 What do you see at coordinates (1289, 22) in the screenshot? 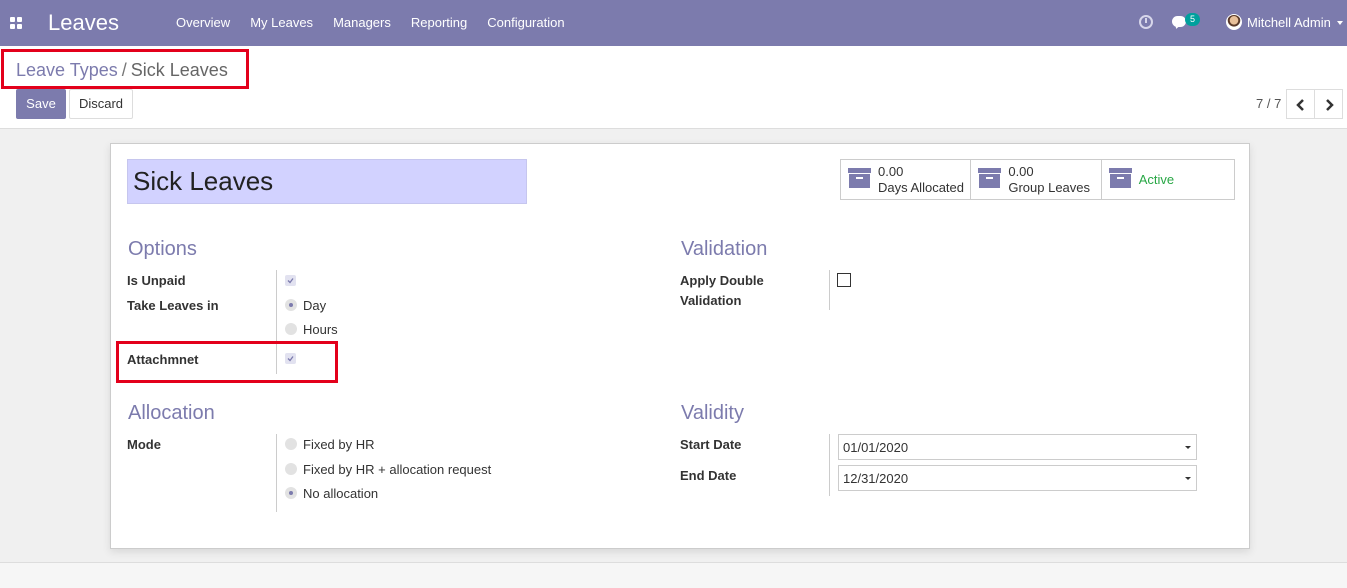
I see `user-menu-name: Mitchell Admin` at bounding box center [1289, 22].